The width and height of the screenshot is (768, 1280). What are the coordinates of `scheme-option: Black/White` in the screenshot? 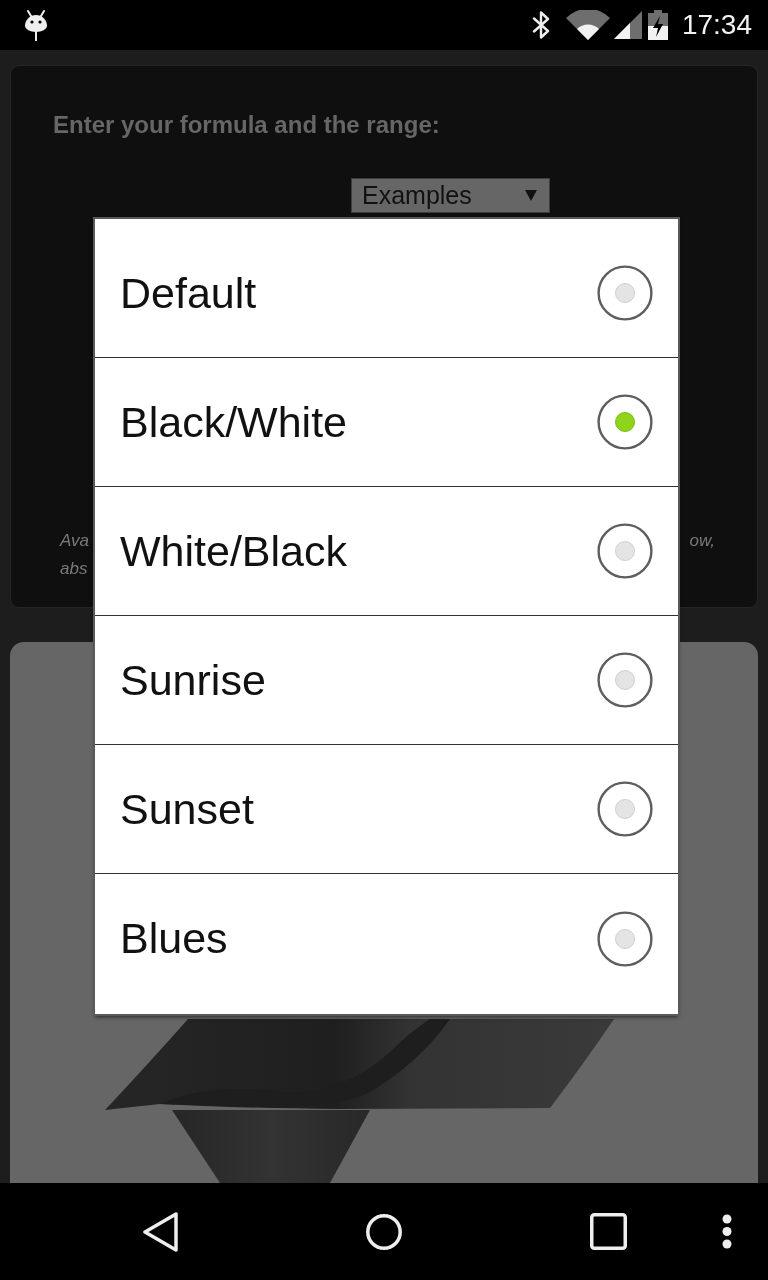 It's located at (386, 422).